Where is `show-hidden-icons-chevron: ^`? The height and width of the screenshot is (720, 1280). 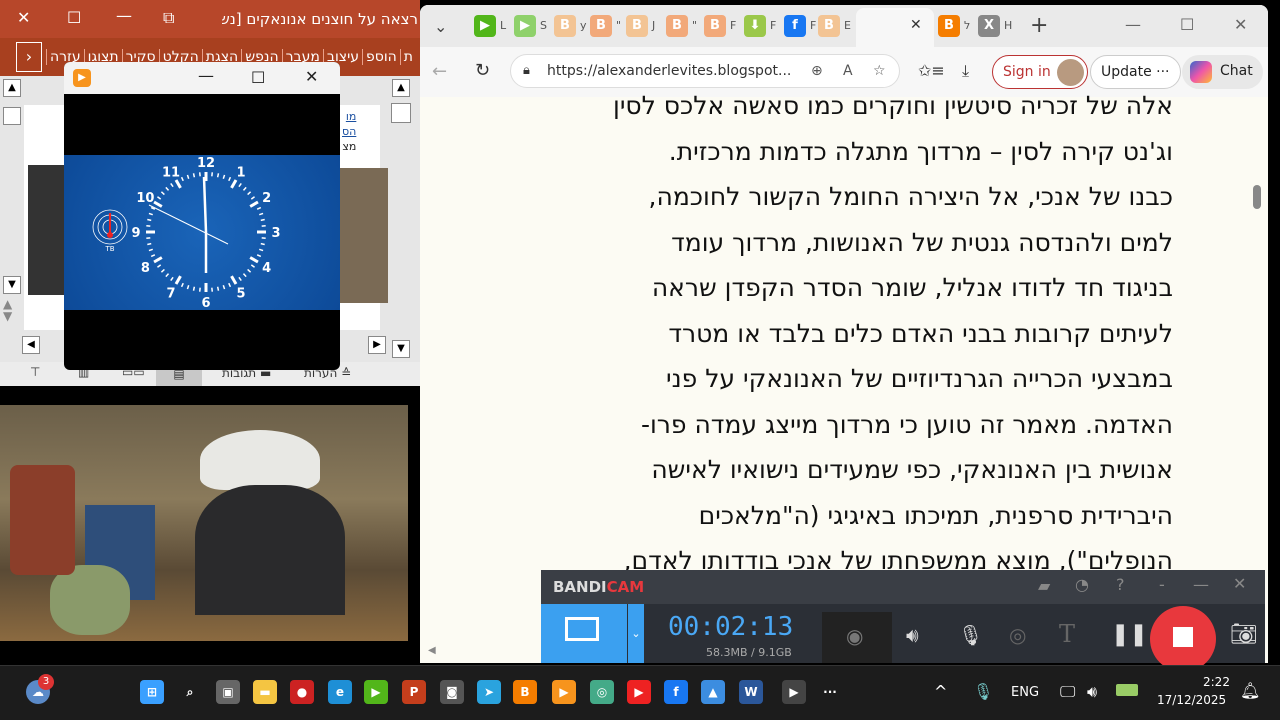 show-hidden-icons-chevron: ^ is located at coordinates (940, 691).